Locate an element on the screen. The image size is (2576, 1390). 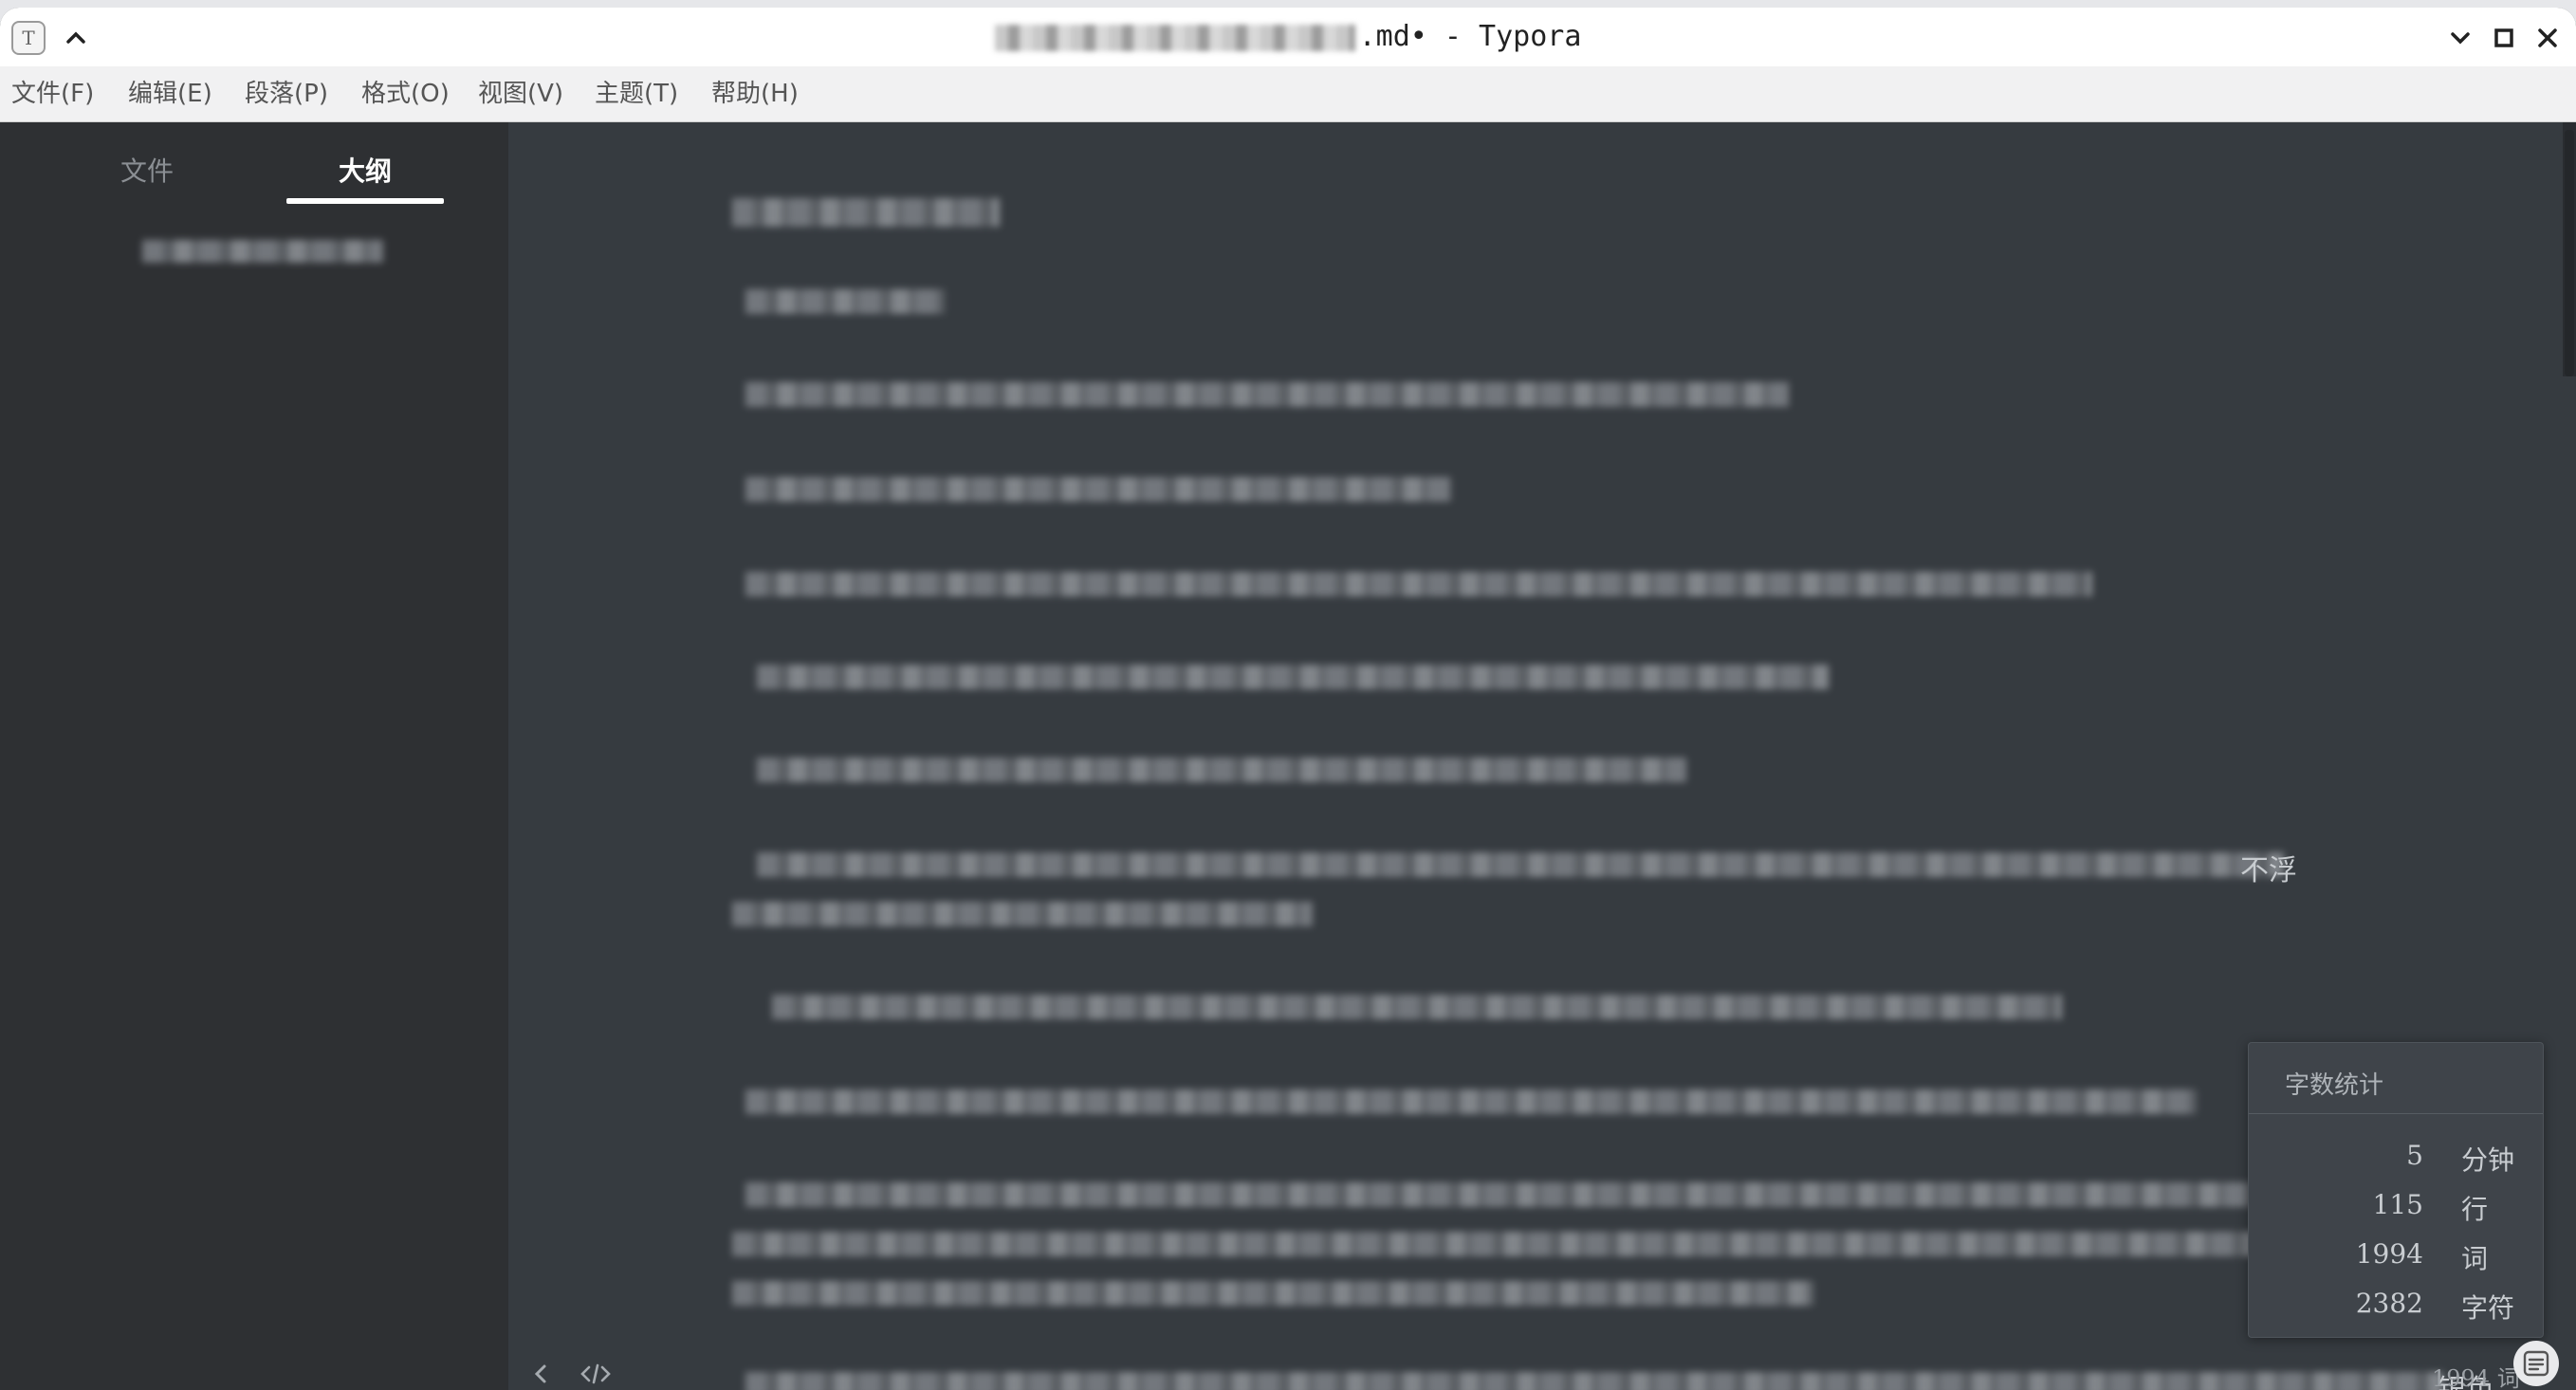
window-title: .md• - Typora is located at coordinates (1288, 37).